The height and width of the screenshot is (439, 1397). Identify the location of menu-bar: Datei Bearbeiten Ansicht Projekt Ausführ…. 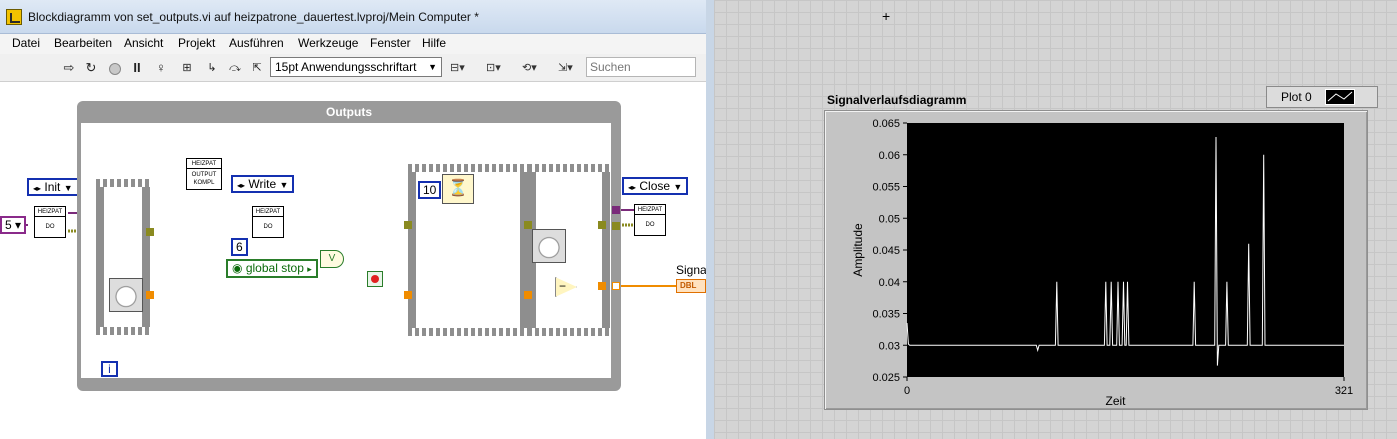
(353, 44).